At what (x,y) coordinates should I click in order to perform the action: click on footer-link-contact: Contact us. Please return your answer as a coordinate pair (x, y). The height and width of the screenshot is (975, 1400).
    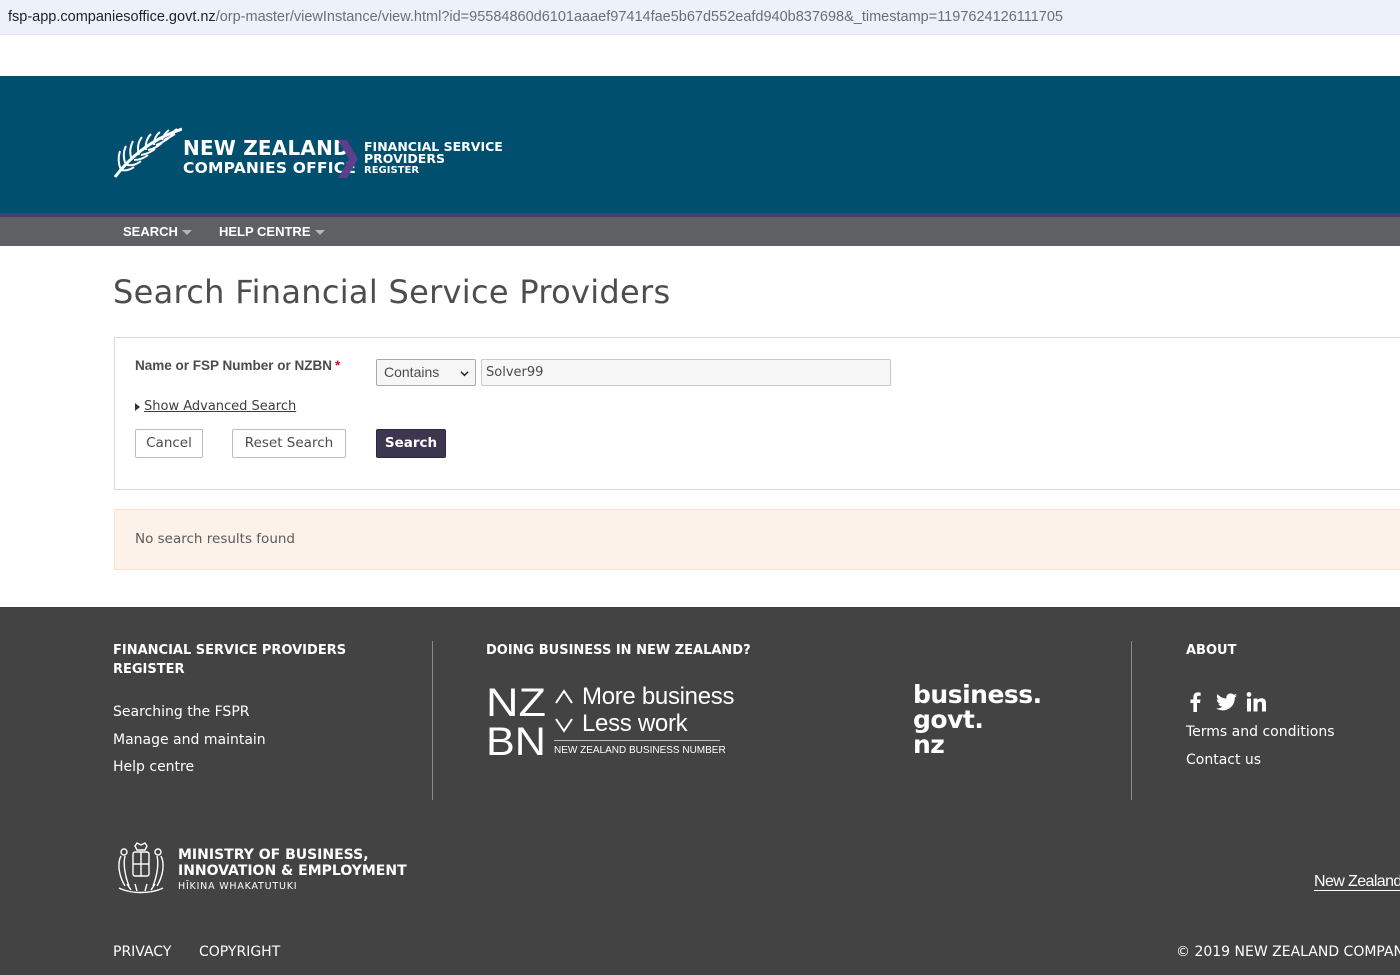
    Looking at the image, I should click on (1223, 760).